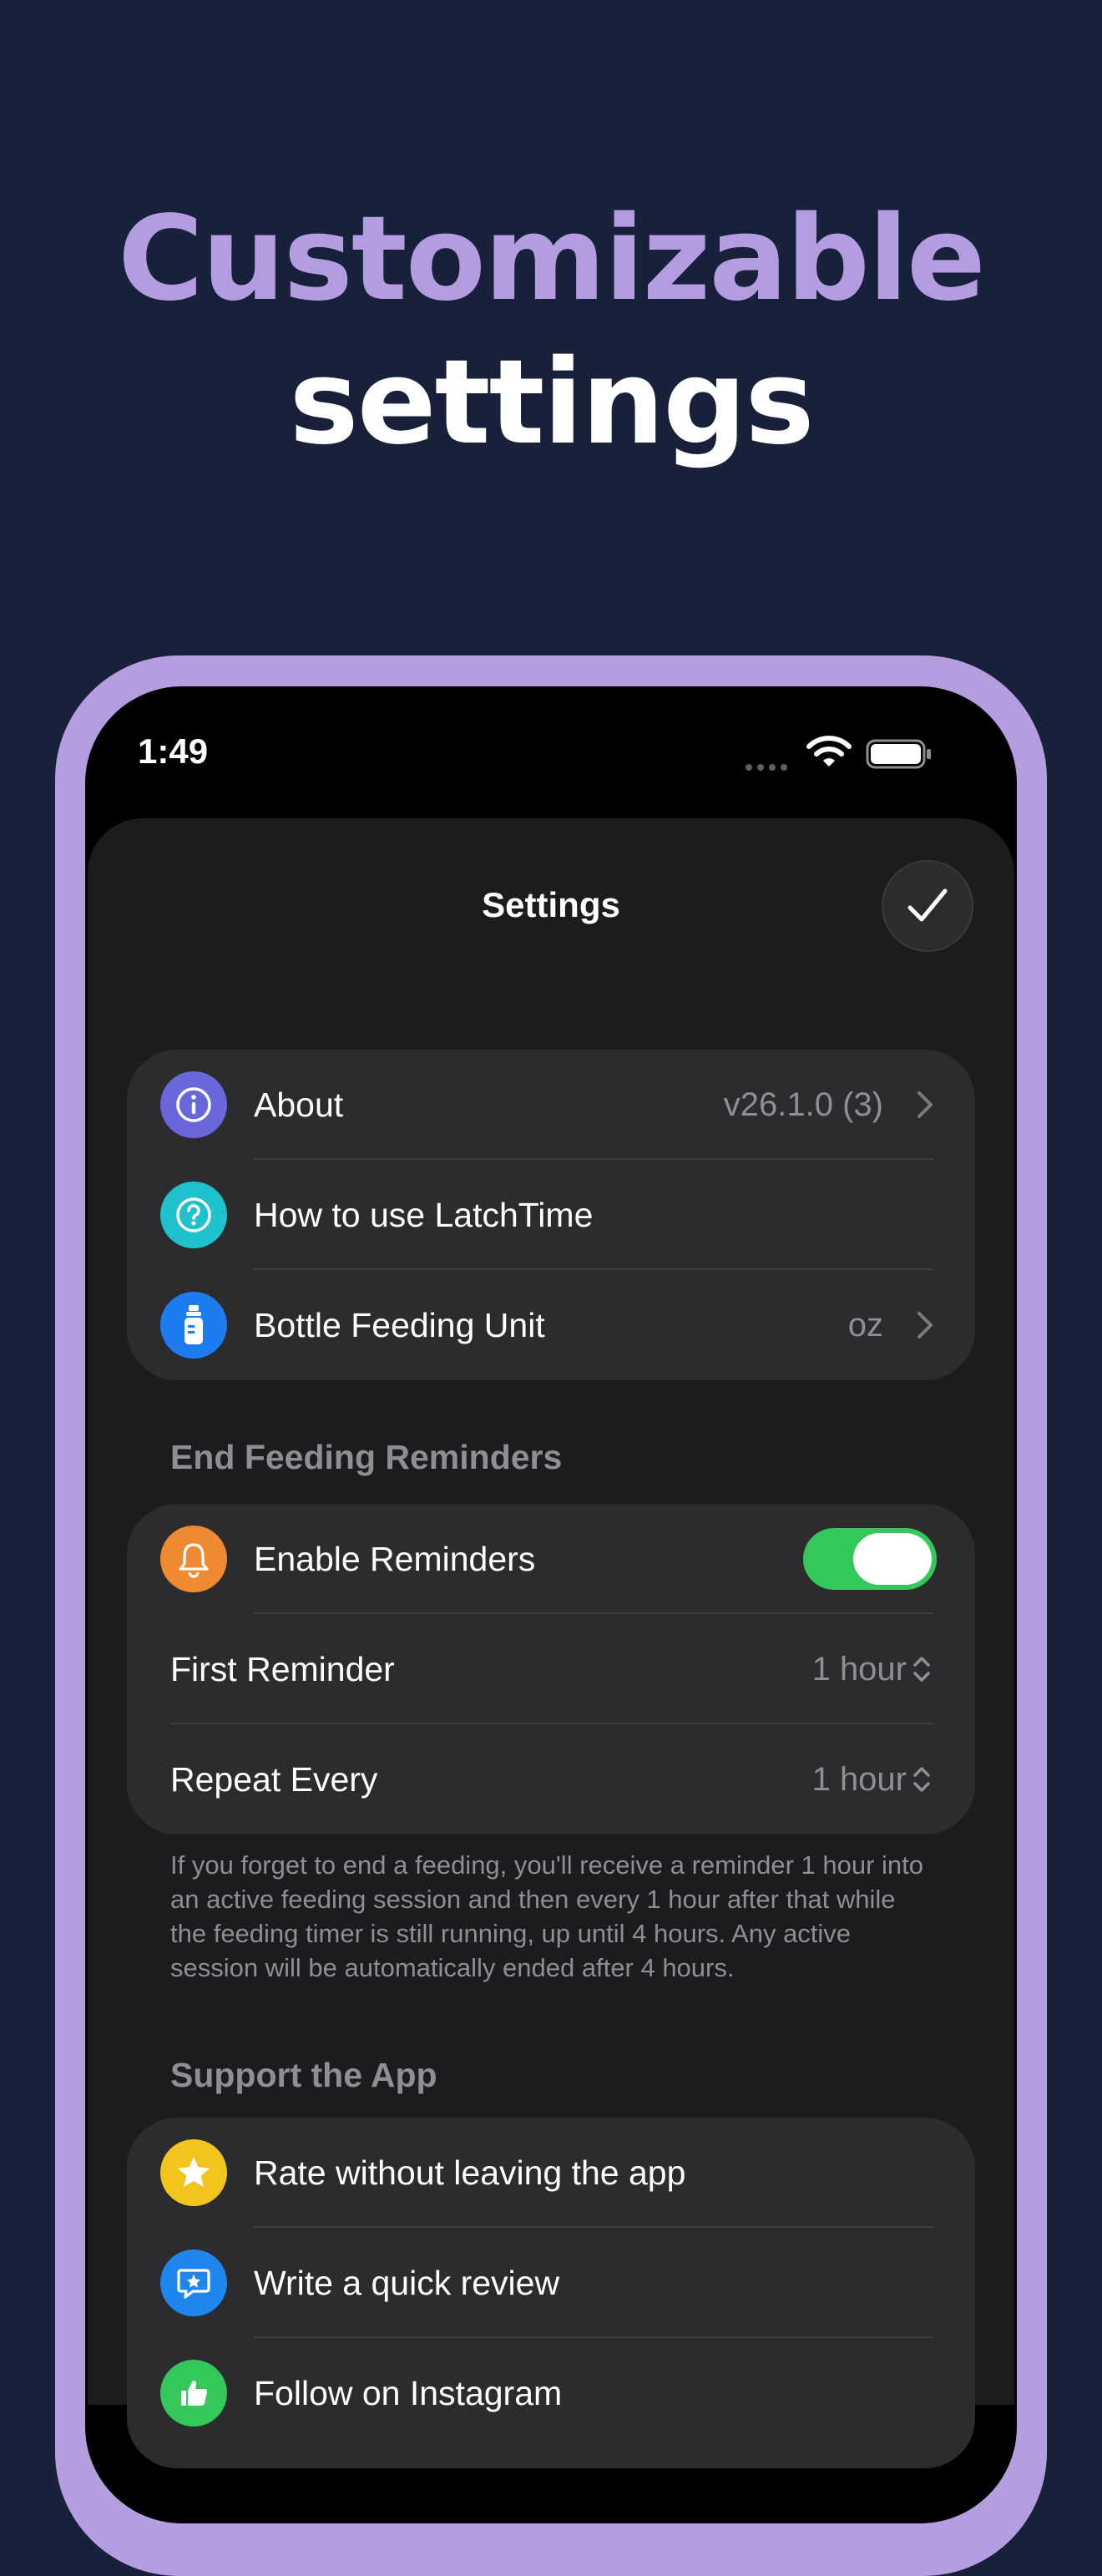  What do you see at coordinates (803, 1104) in the screenshot?
I see `about-version: v26.1.0 (3)` at bounding box center [803, 1104].